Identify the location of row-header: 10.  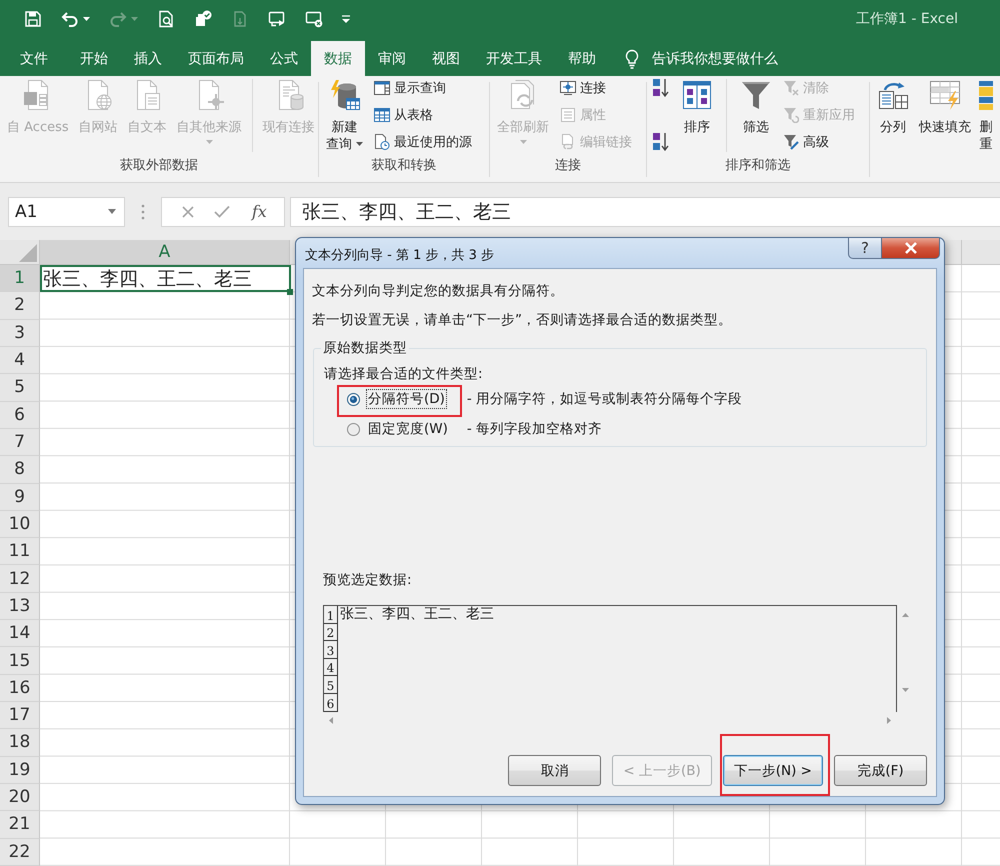
(20, 524).